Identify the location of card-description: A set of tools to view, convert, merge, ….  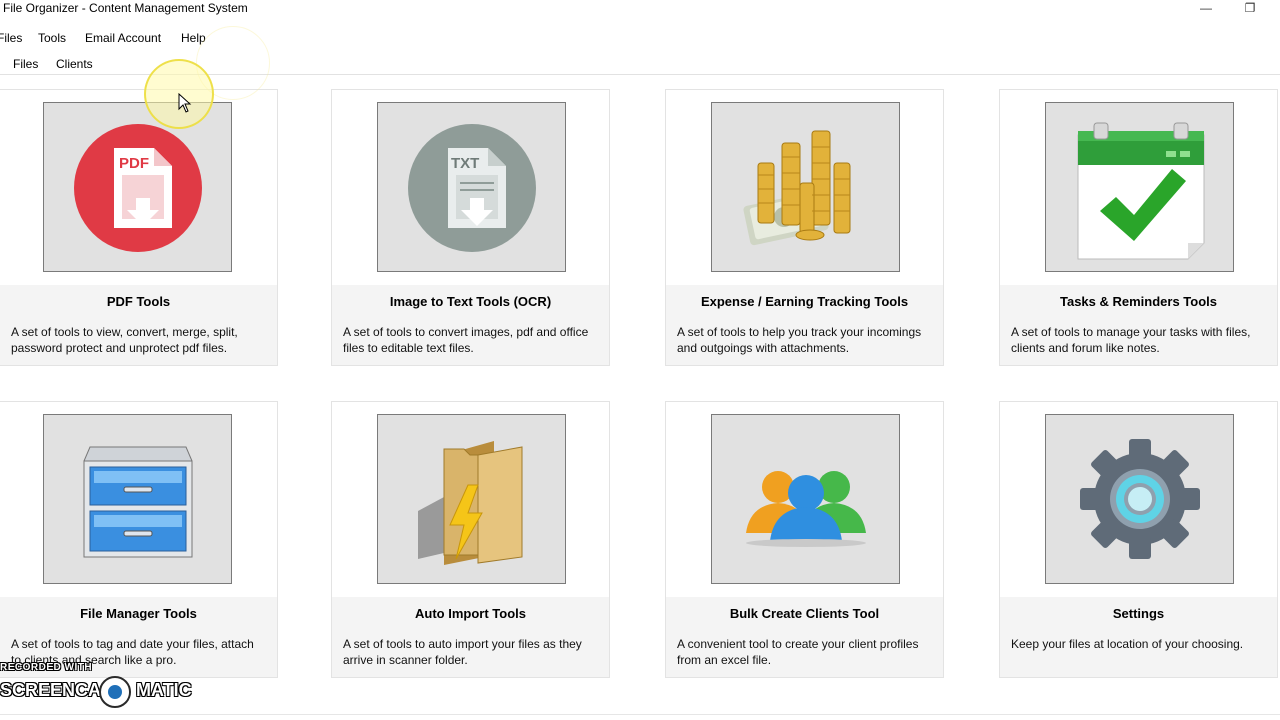
(124, 340).